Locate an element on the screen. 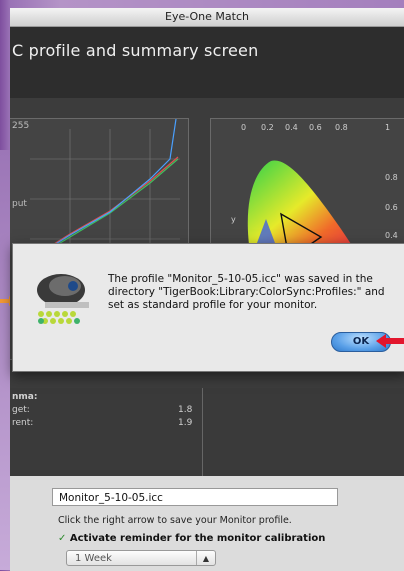 This screenshot has height=571, width=404. header-banner: C profile and summary screen is located at coordinates (207, 63).